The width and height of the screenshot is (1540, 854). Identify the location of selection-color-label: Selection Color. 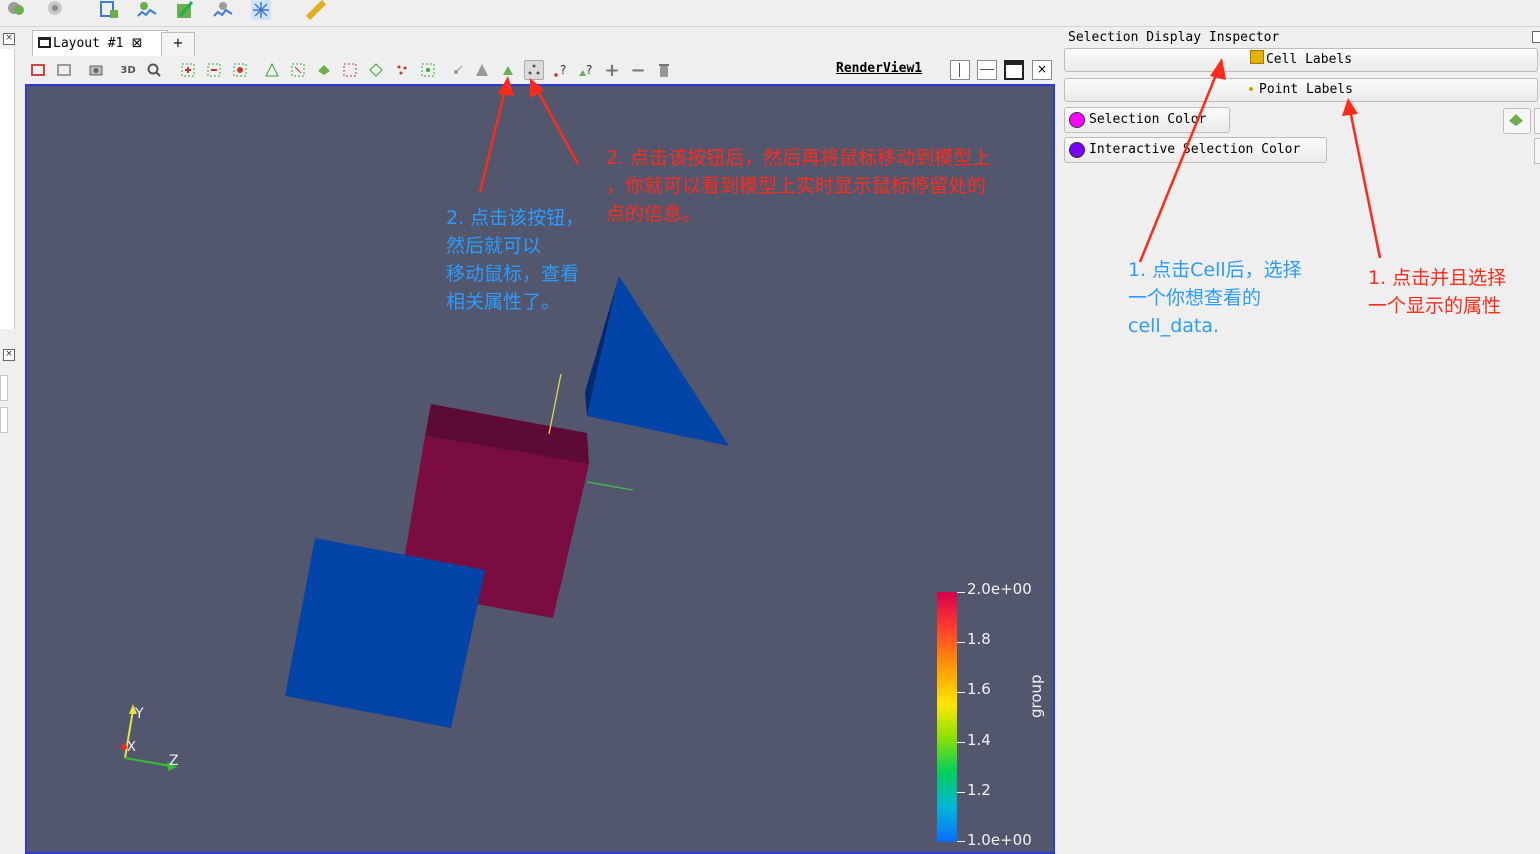
(1148, 119).